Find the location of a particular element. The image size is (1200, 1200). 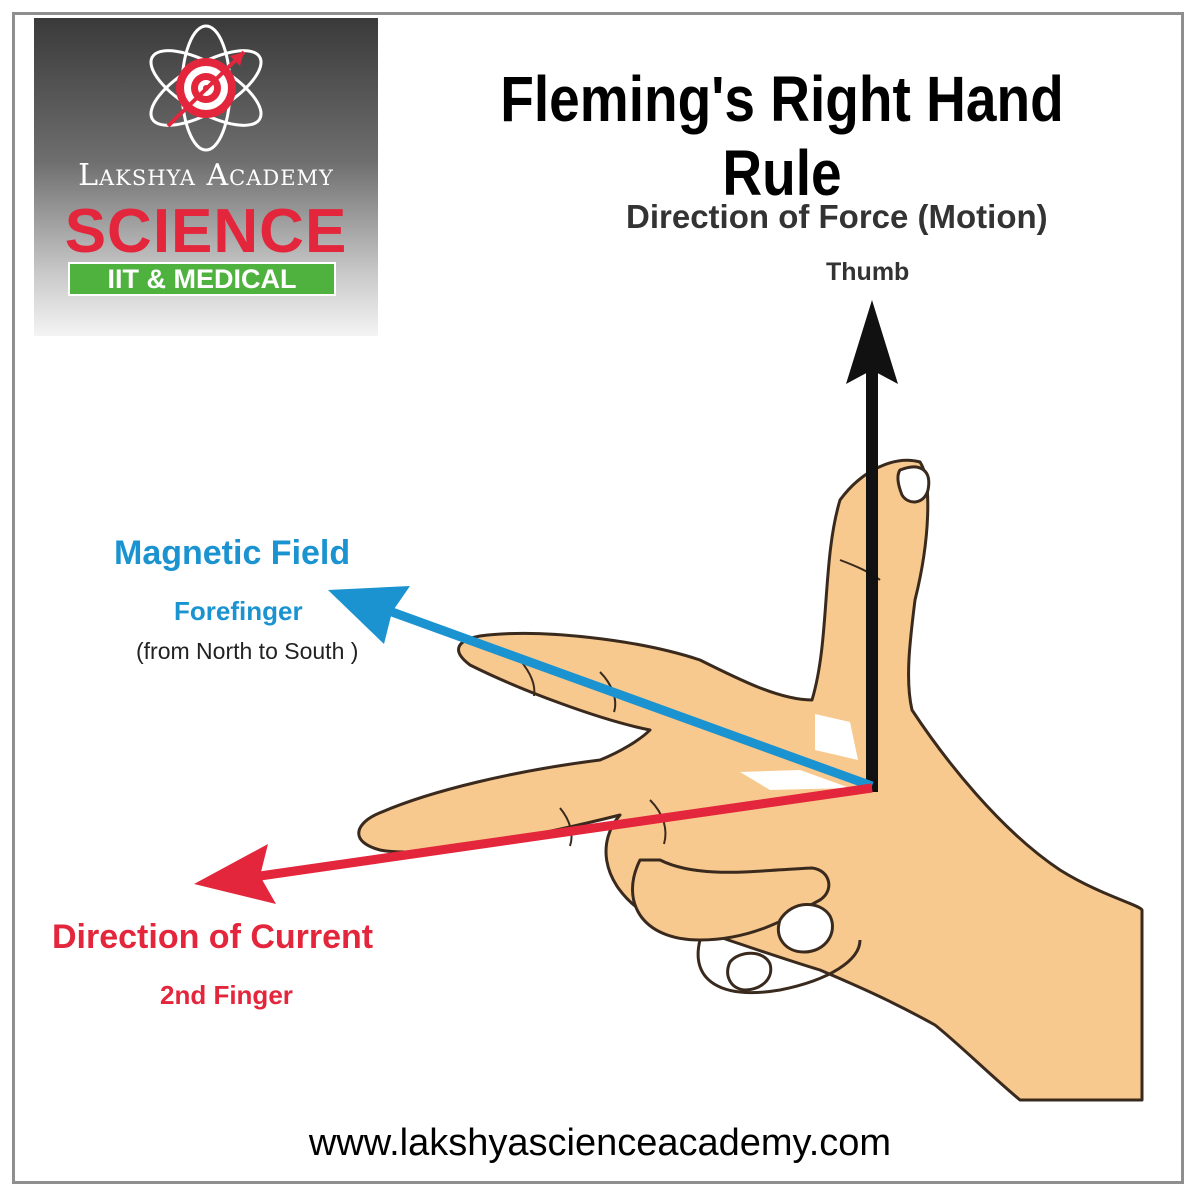

thumb-label: Thumb is located at coordinates (868, 272).